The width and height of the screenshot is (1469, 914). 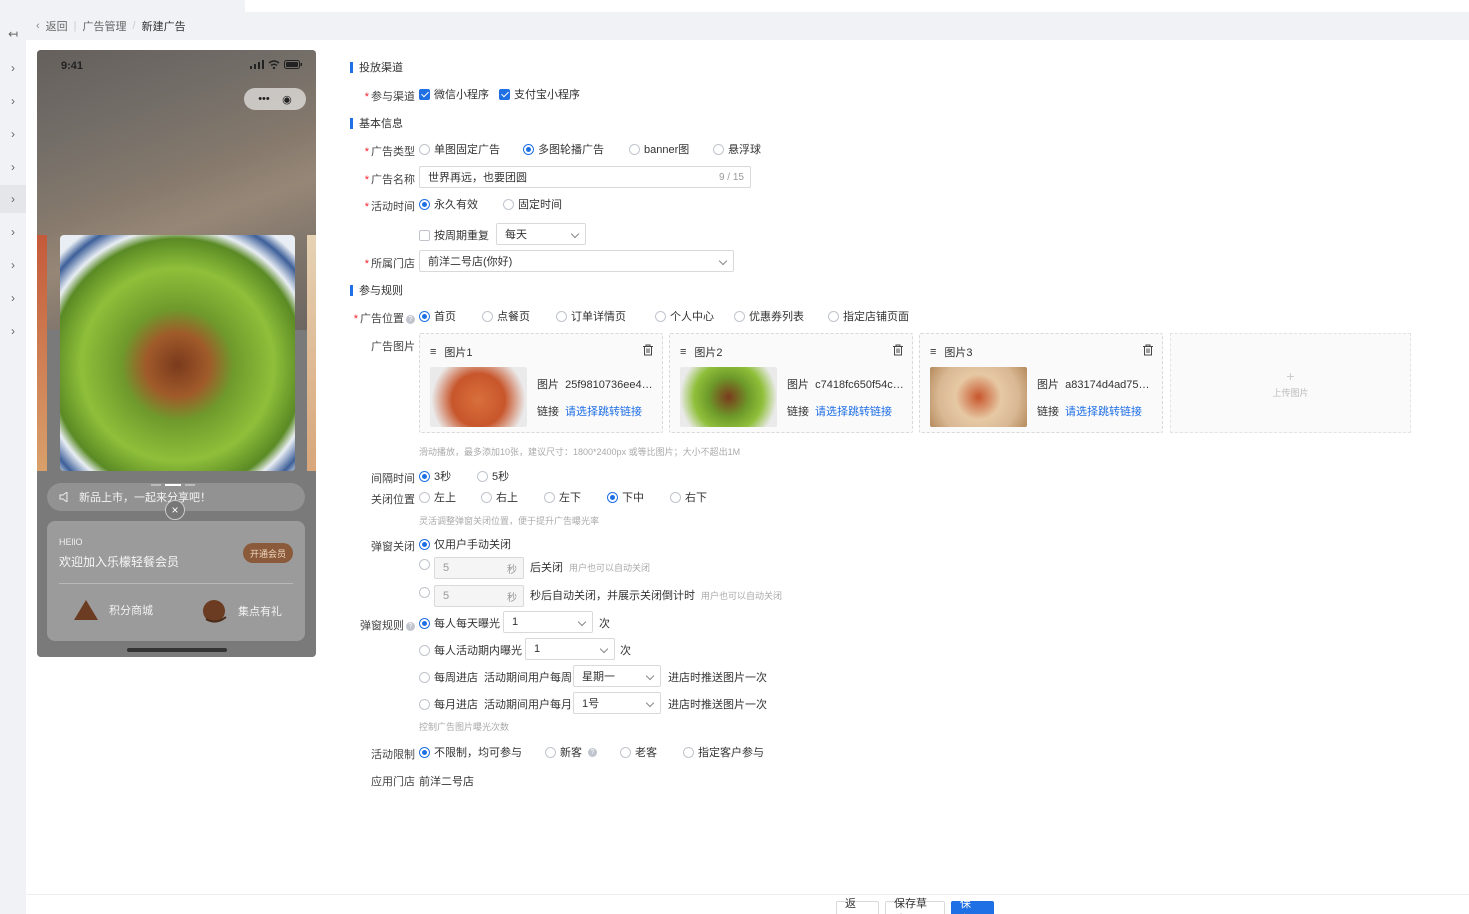 What do you see at coordinates (465, 544) in the screenshot?
I see `popup-close-manual: 仅用户手动关闭` at bounding box center [465, 544].